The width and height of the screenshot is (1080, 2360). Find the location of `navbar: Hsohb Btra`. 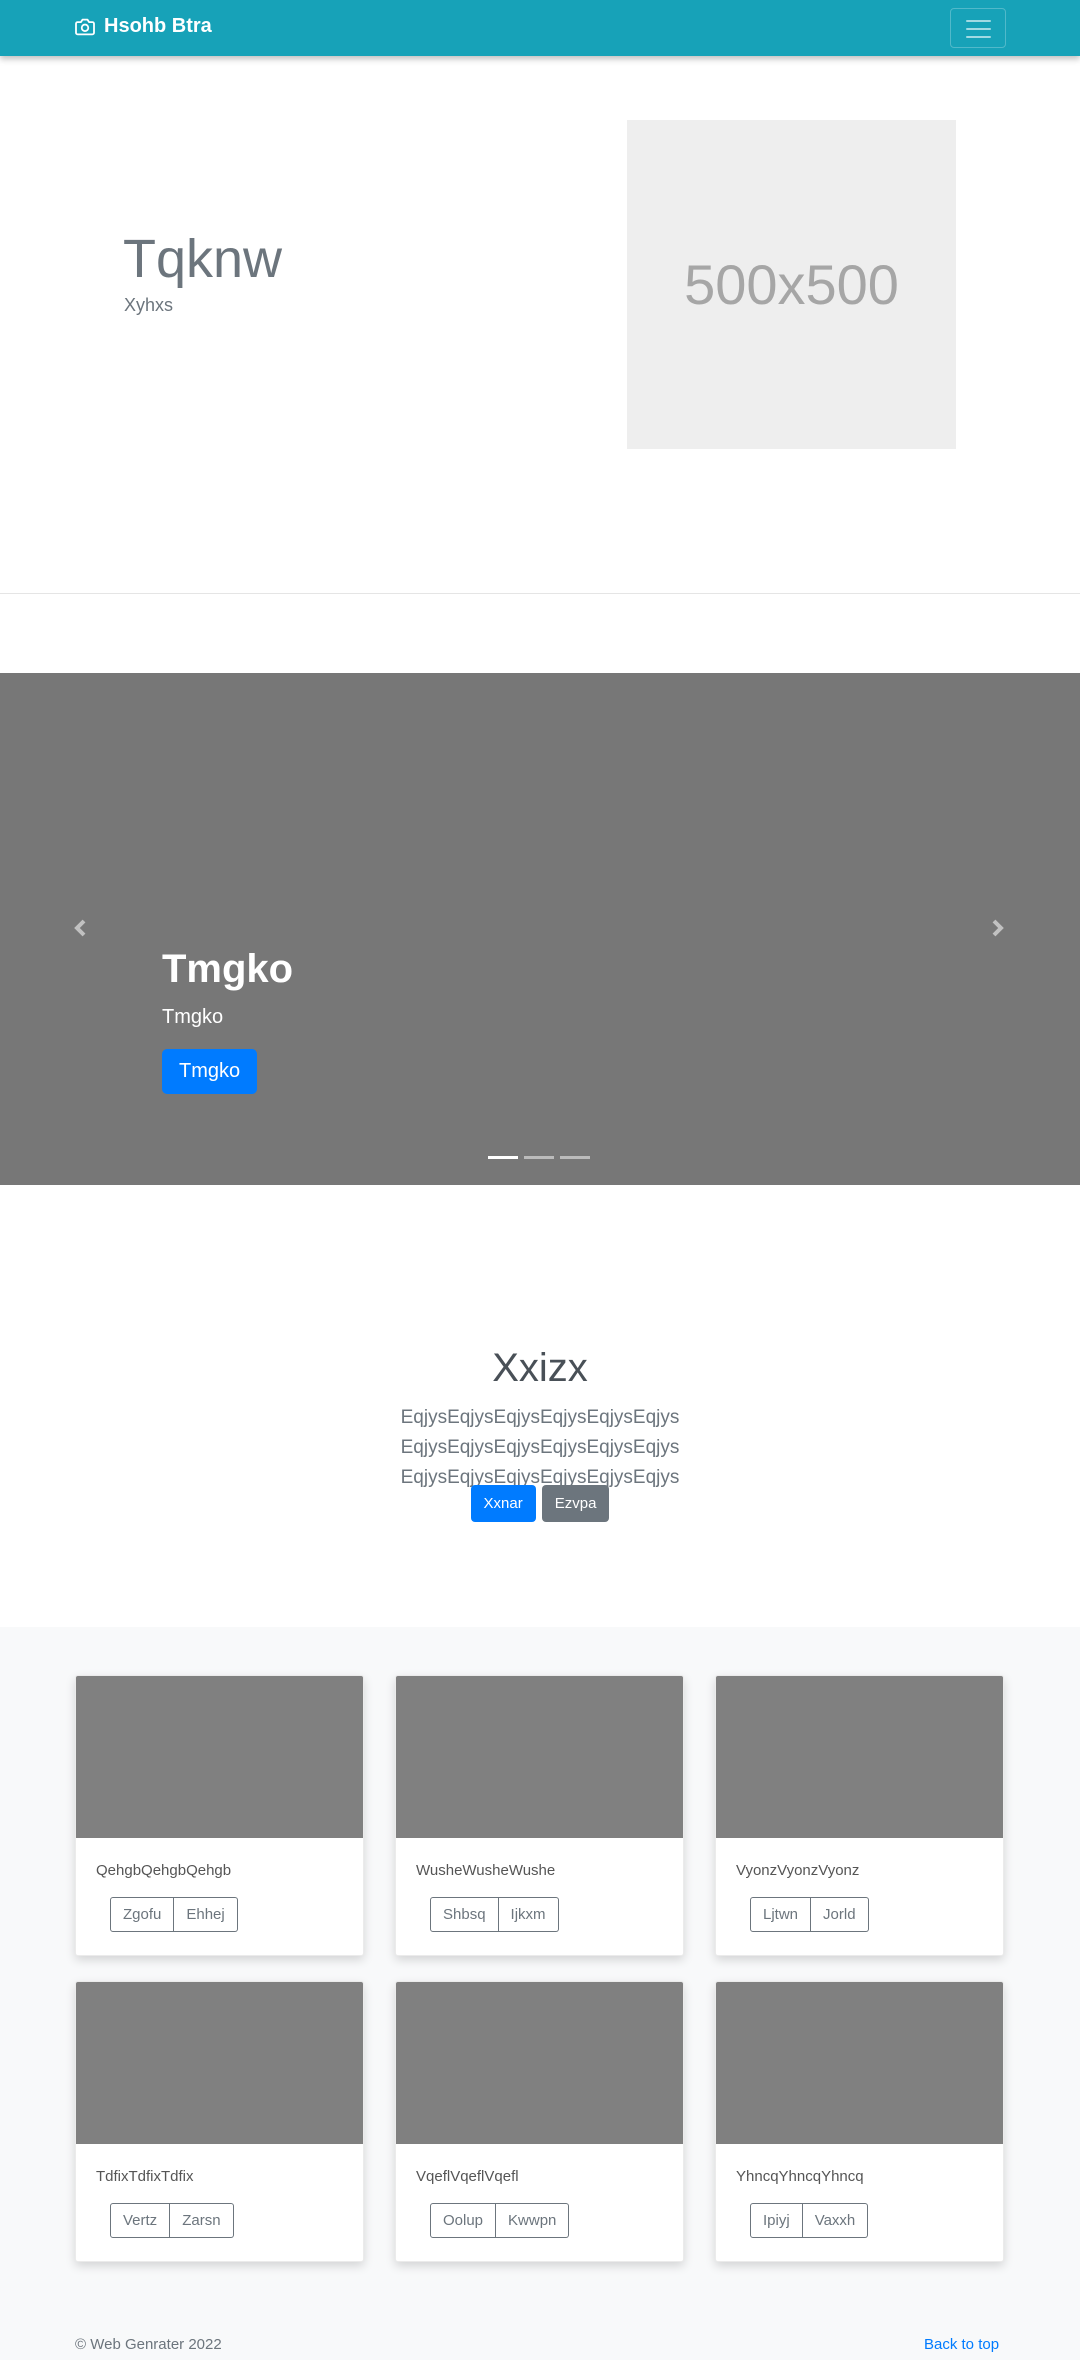

navbar: Hsohb Btra is located at coordinates (540, 28).